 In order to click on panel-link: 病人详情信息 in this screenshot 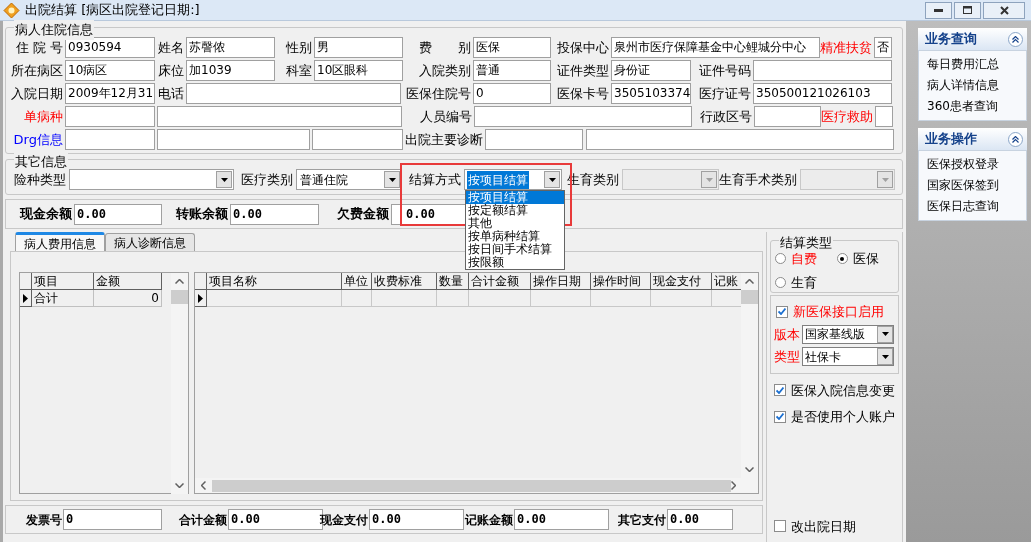, I will do `click(976, 85)`.